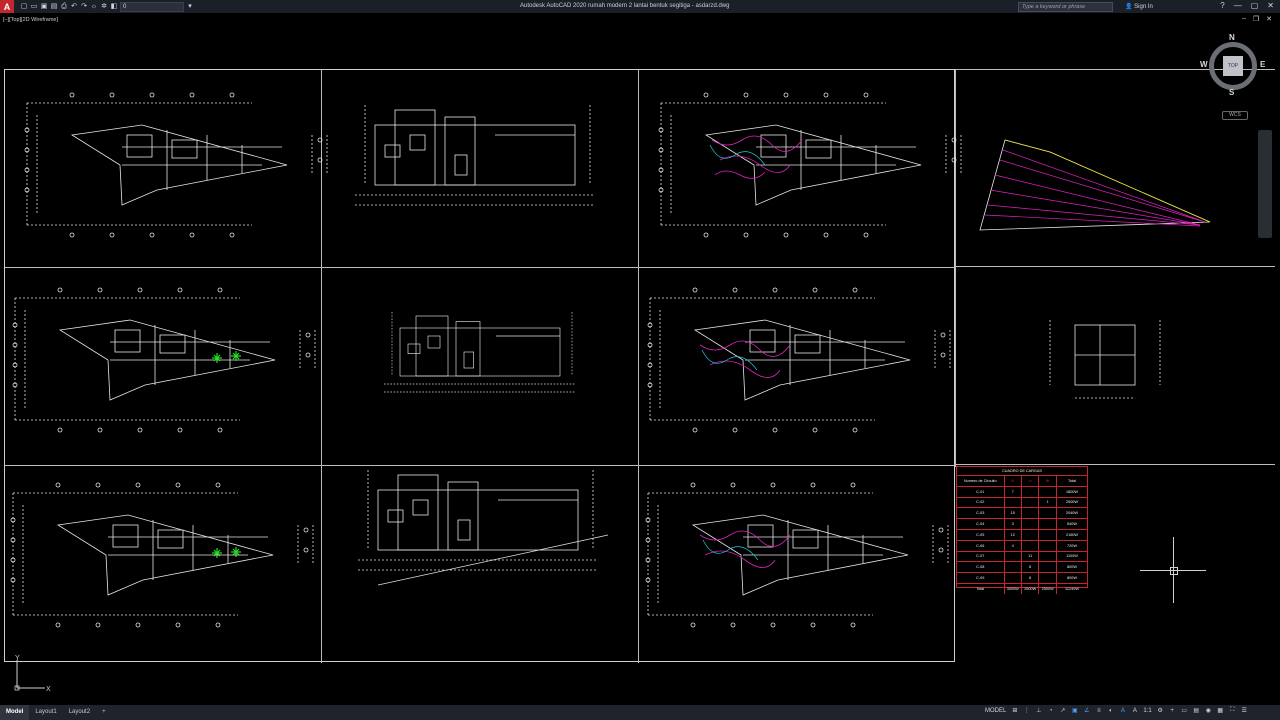  What do you see at coordinates (1232, 710) in the screenshot?
I see `fullscreen-icon: ⛶` at bounding box center [1232, 710].